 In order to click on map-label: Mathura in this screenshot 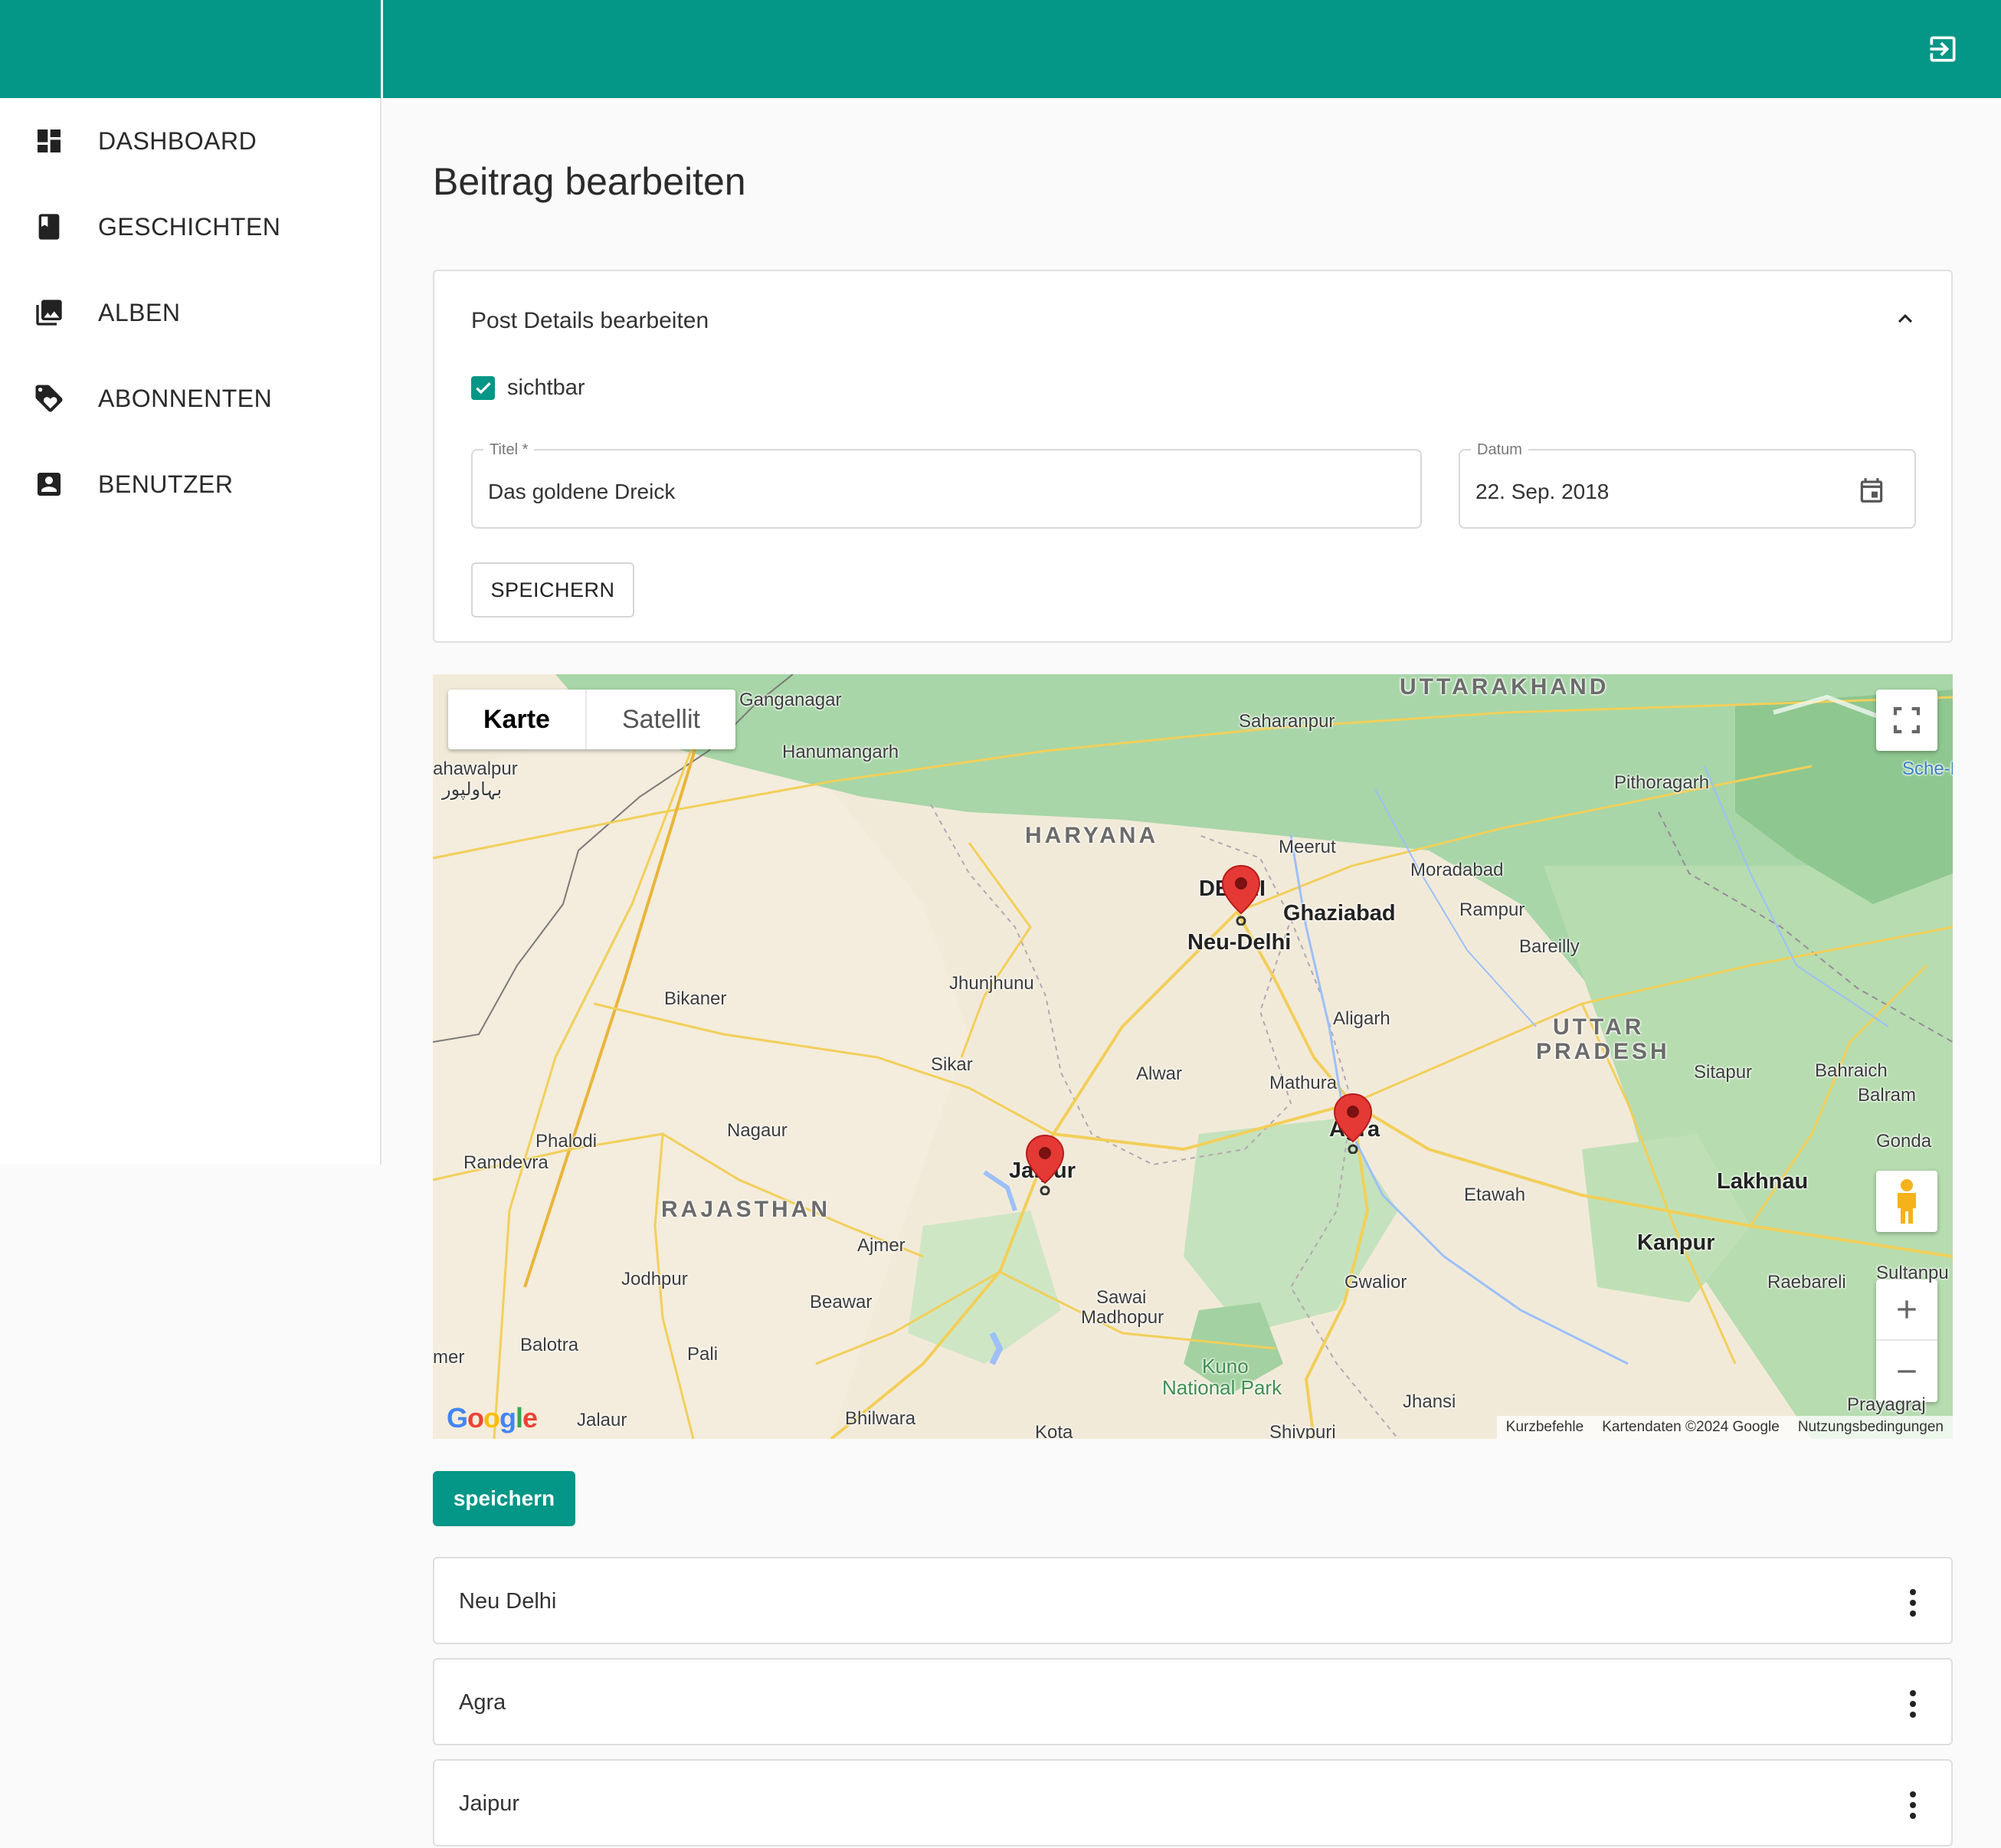, I will do `click(1303, 1083)`.